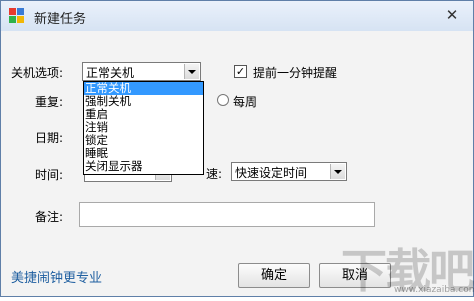 Image resolution: width=474 pixels, height=301 pixels. What do you see at coordinates (37, 73) in the screenshot?
I see `options-label: 关机选项:` at bounding box center [37, 73].